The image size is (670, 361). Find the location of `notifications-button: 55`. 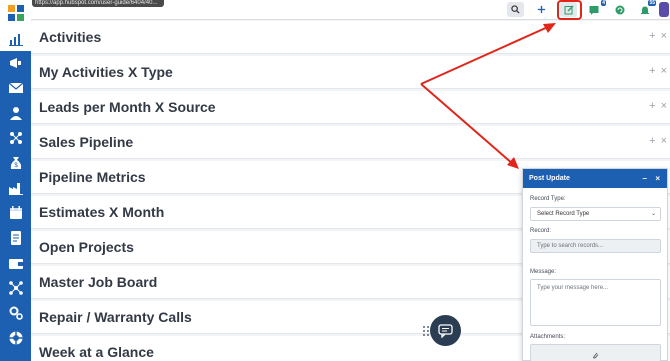

notifications-button: 55 is located at coordinates (646, 8).